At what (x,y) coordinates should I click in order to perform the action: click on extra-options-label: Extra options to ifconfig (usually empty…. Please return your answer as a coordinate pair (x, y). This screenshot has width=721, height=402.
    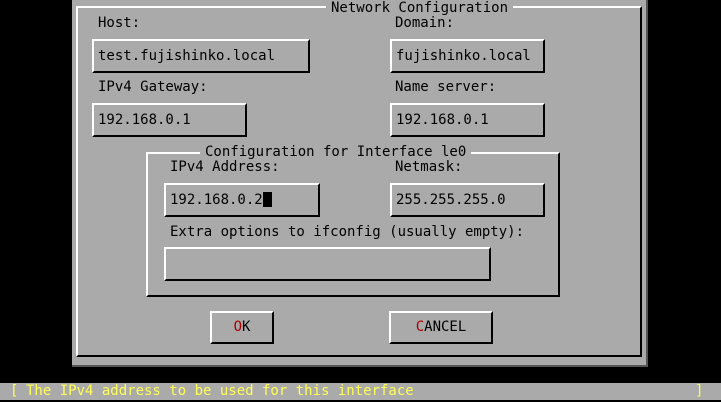
    Looking at the image, I should click on (347, 232).